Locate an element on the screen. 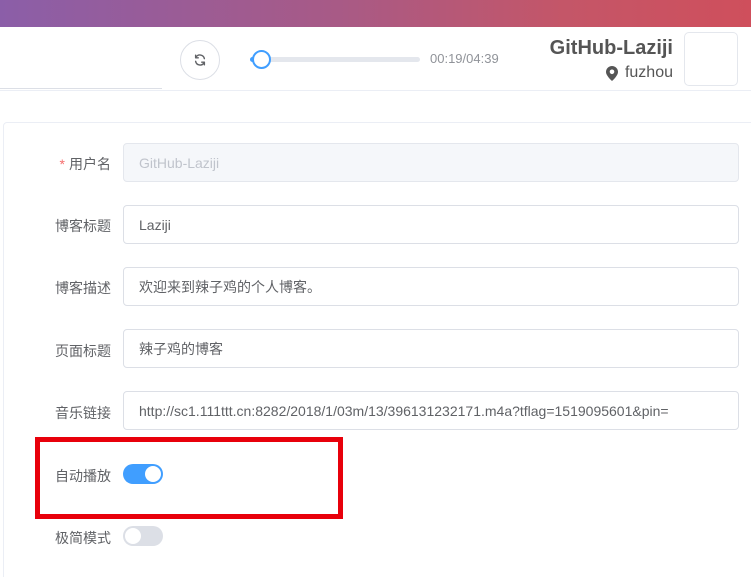  blog-title-value: Laziji is located at coordinates (155, 224).